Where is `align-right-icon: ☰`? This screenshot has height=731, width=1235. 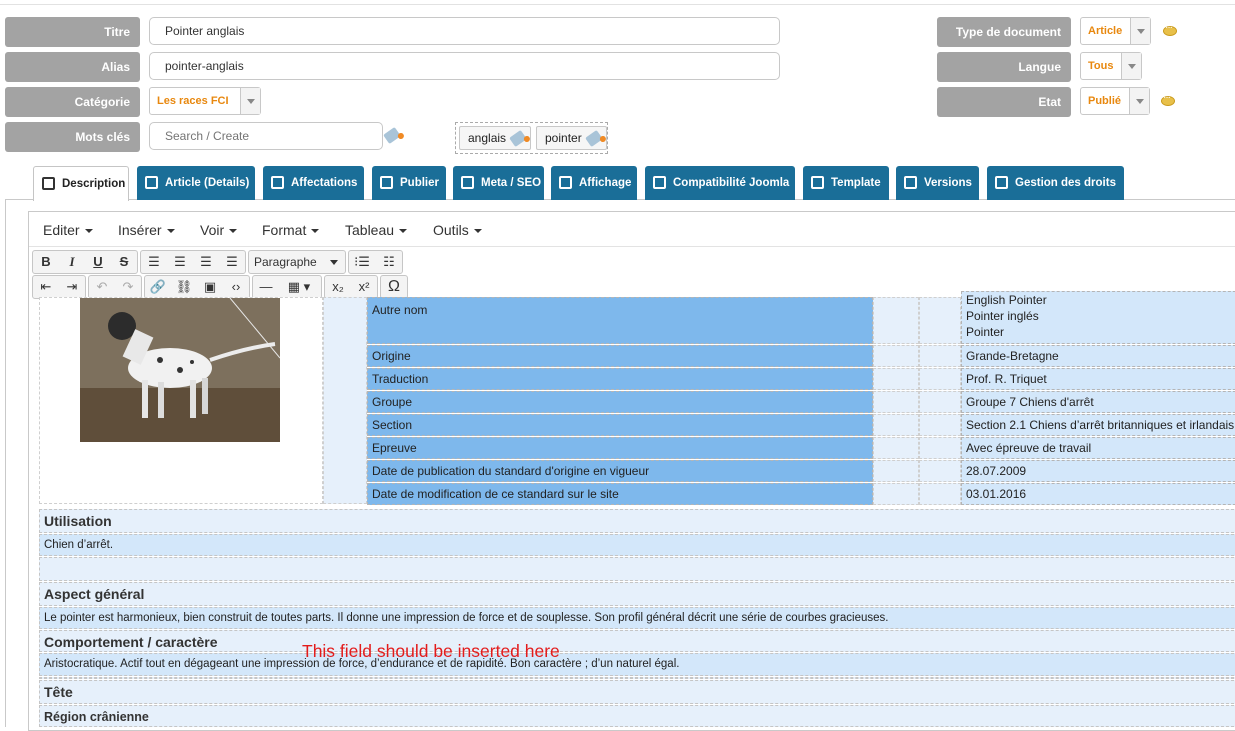
align-right-icon: ☰ is located at coordinates (206, 262).